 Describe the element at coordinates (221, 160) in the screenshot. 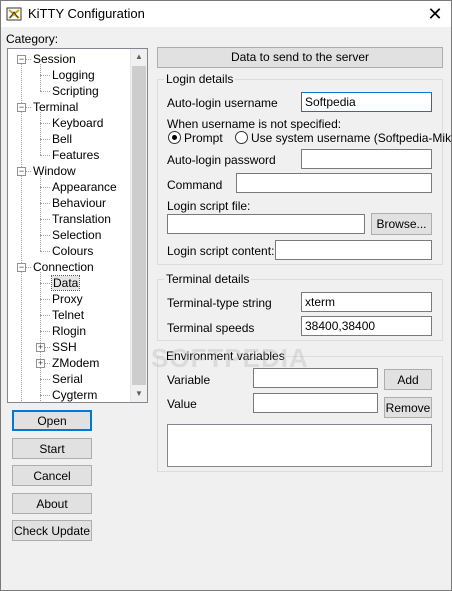

I see `autologin-password-label: Auto-login password` at that location.